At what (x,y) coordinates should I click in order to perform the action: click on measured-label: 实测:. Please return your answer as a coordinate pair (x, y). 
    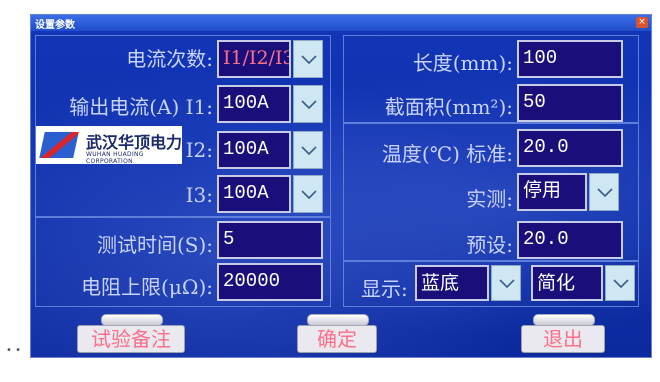
    Looking at the image, I should click on (489, 199).